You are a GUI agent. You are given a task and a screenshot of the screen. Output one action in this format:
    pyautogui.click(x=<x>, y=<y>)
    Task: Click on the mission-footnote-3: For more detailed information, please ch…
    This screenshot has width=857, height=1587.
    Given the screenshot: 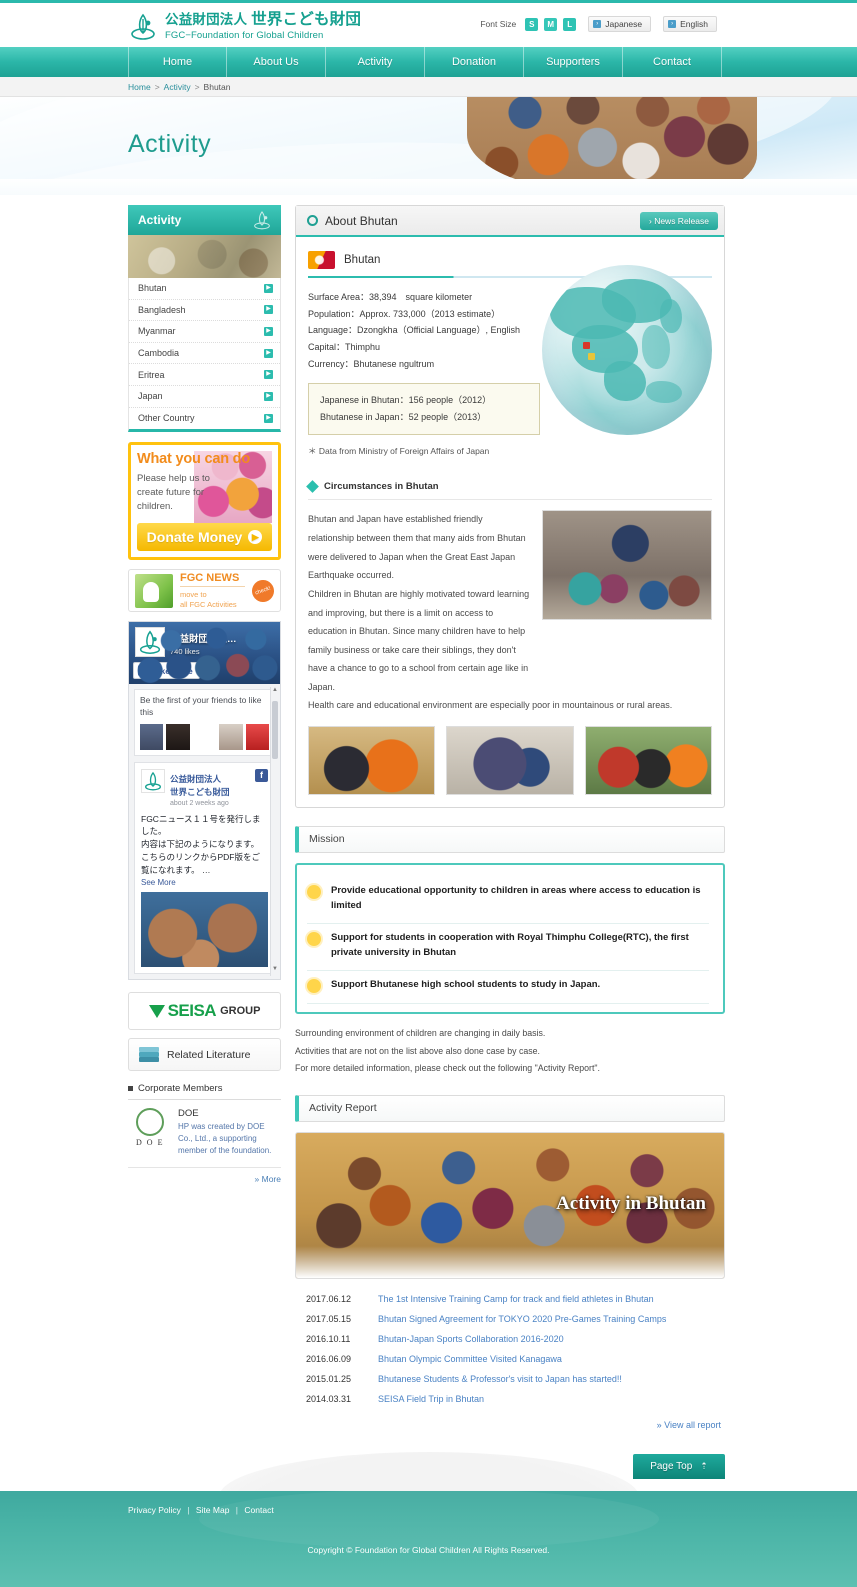 What is the action you would take?
    pyautogui.click(x=447, y=1067)
    